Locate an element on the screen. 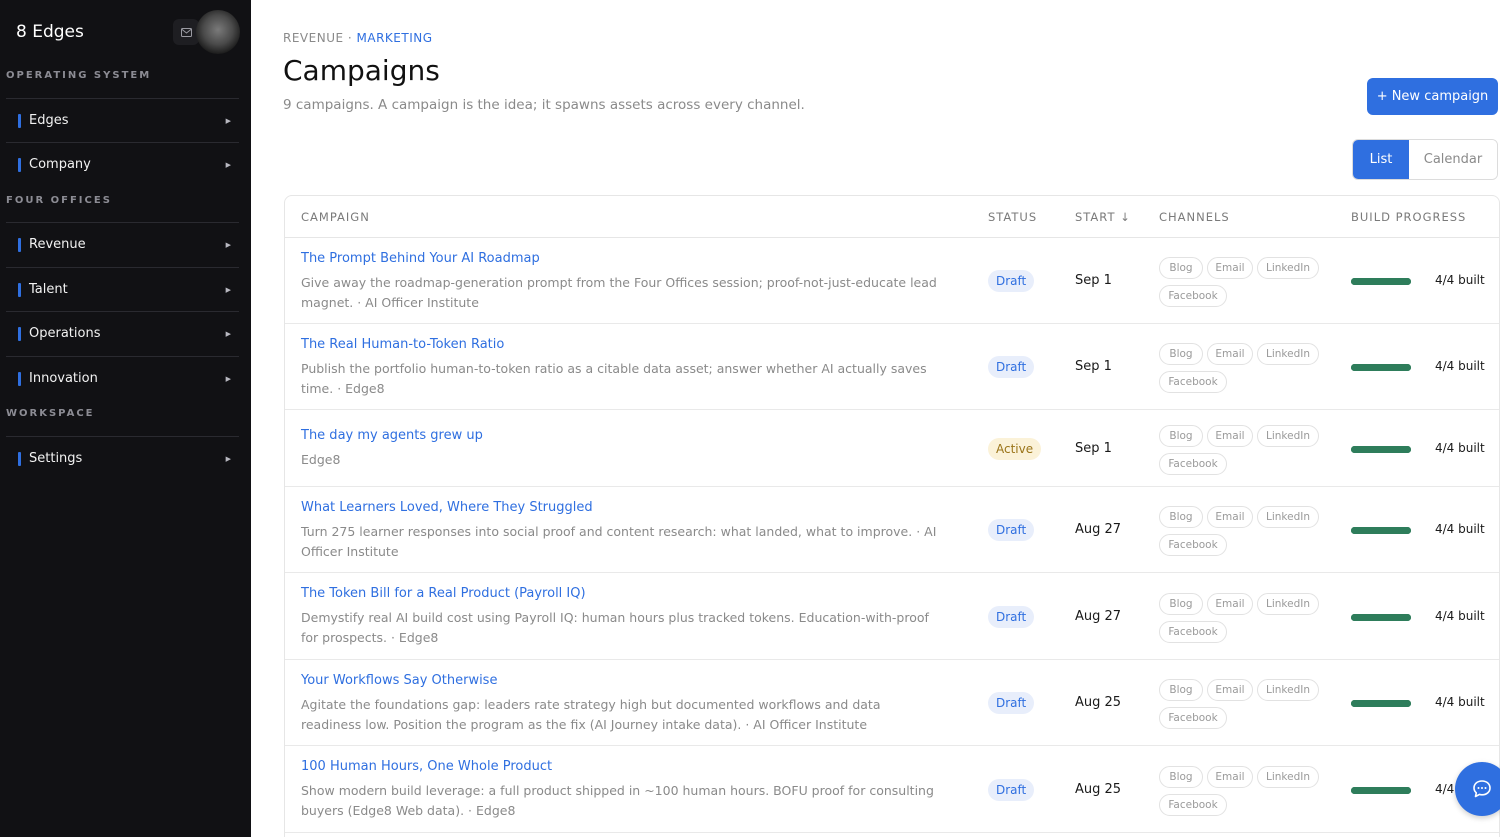  section-label-four-offices: FOUR OFFICES is located at coordinates (59, 200).